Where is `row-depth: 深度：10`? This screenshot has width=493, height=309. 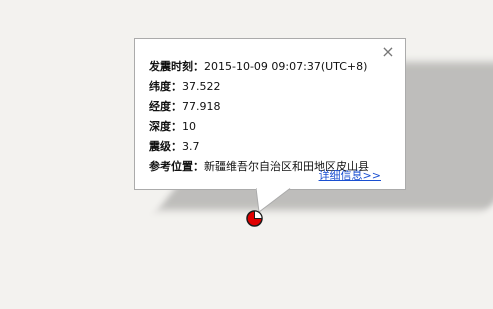
row-depth: 深度：10 is located at coordinates (274, 127).